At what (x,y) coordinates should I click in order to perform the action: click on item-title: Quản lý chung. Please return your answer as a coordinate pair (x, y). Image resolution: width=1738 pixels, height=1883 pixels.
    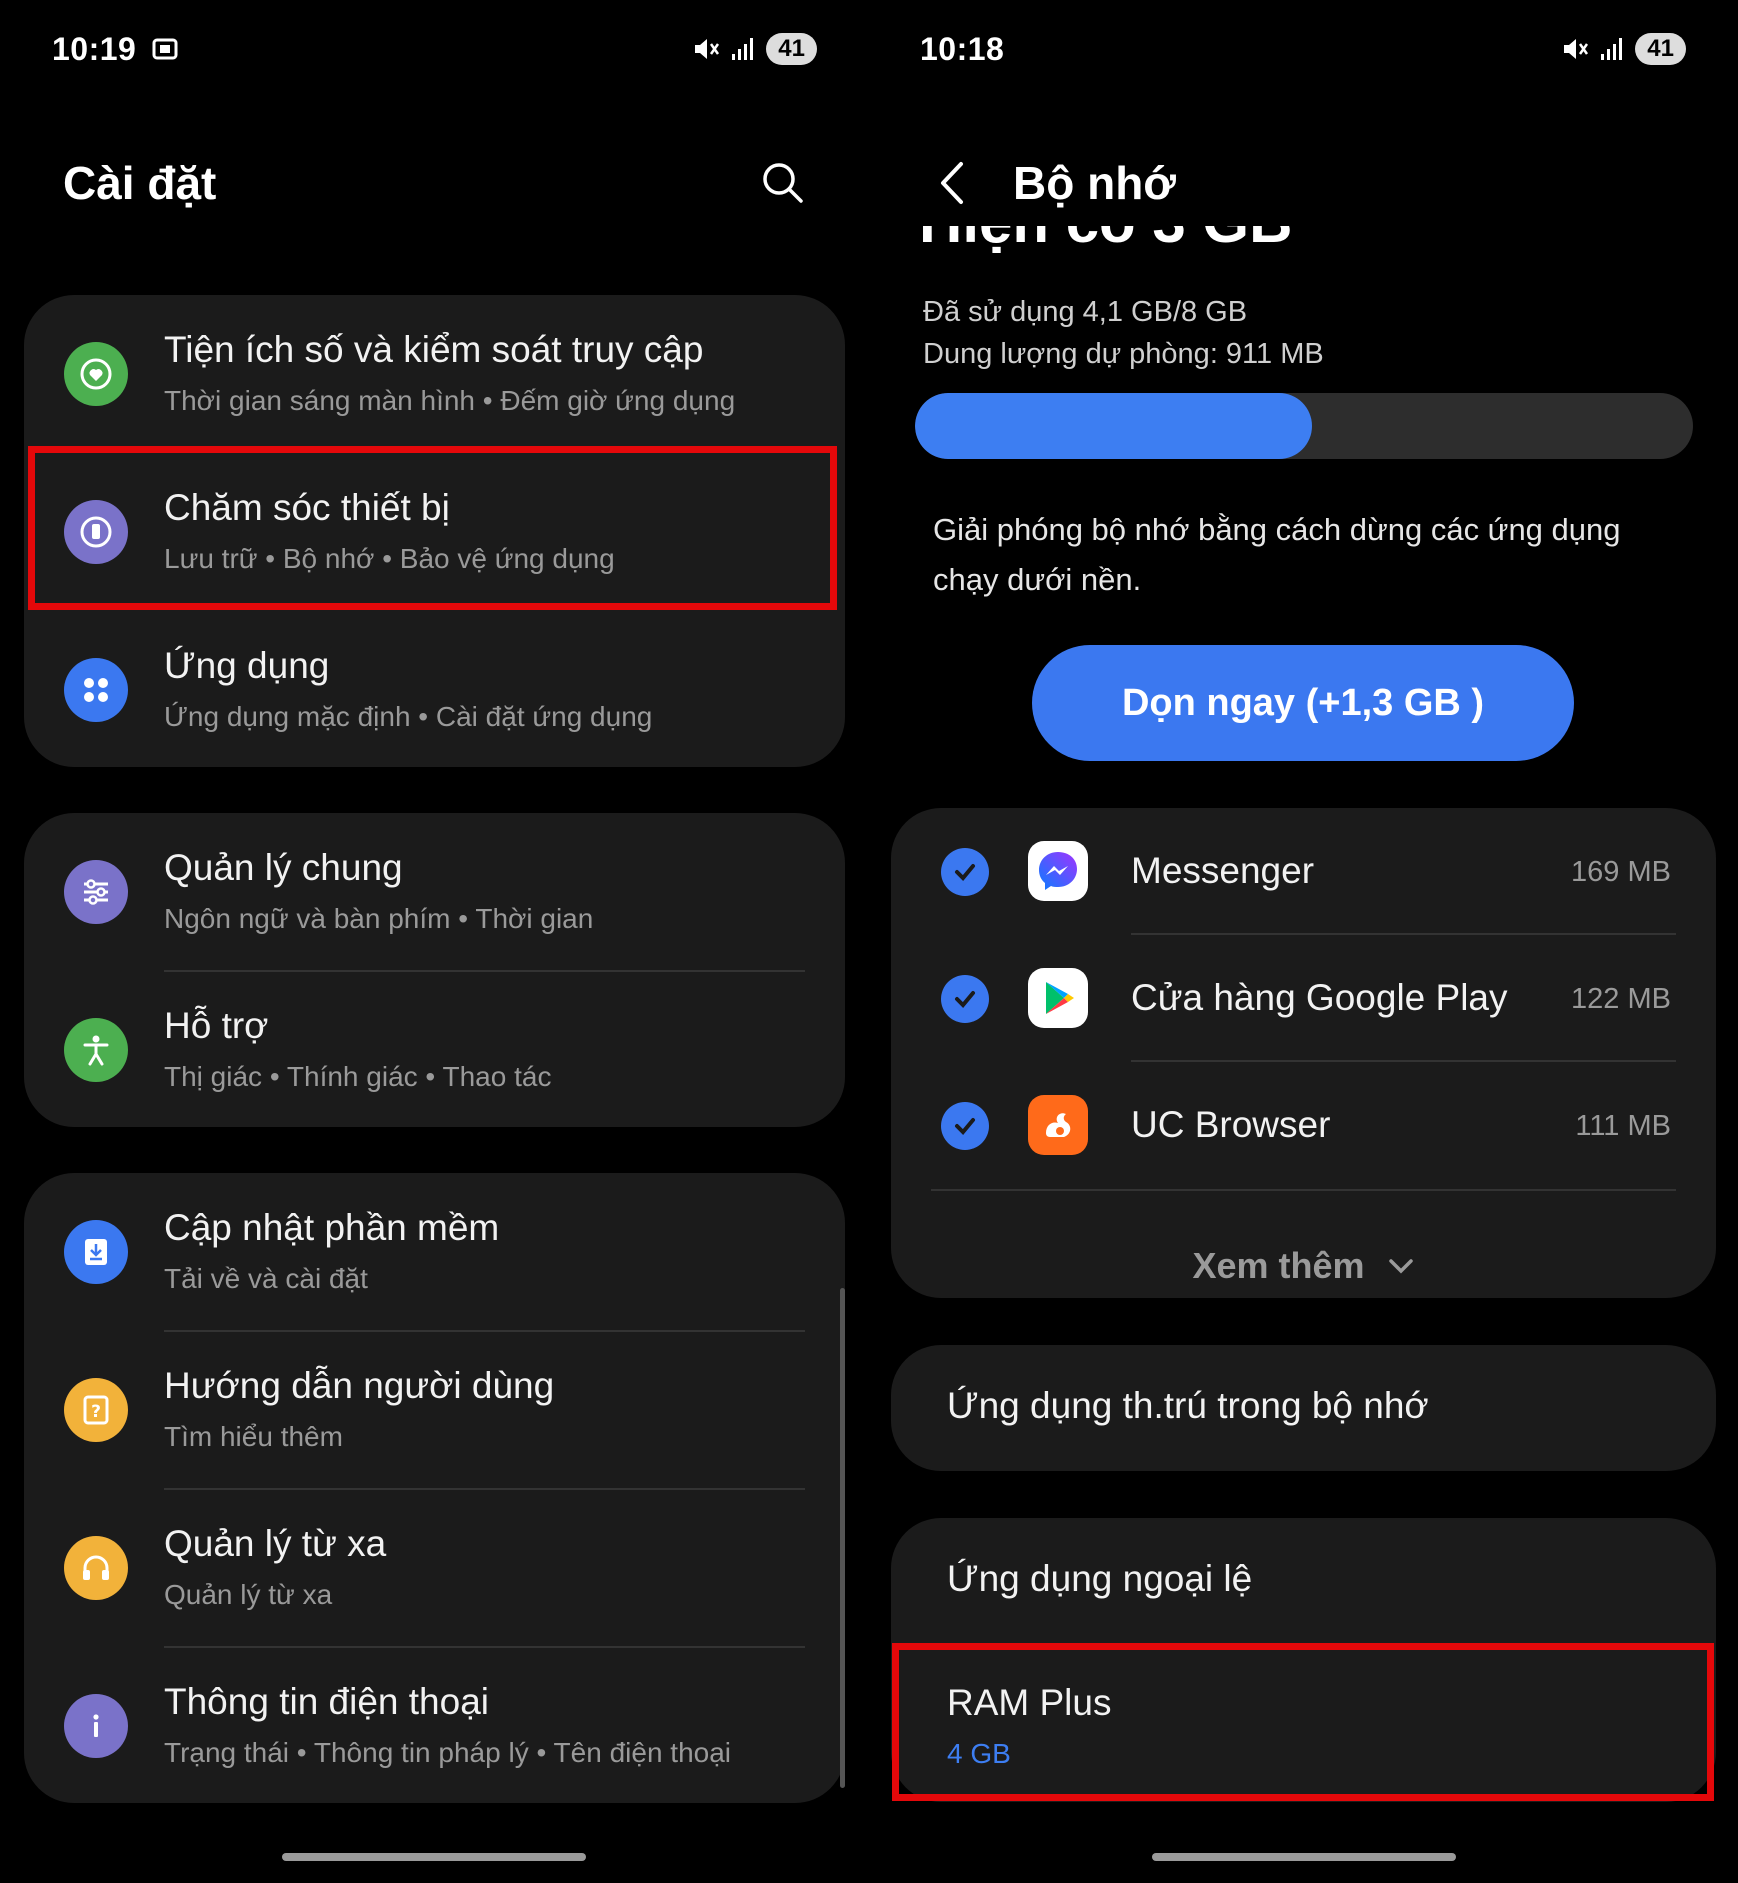
    Looking at the image, I should click on (283, 867).